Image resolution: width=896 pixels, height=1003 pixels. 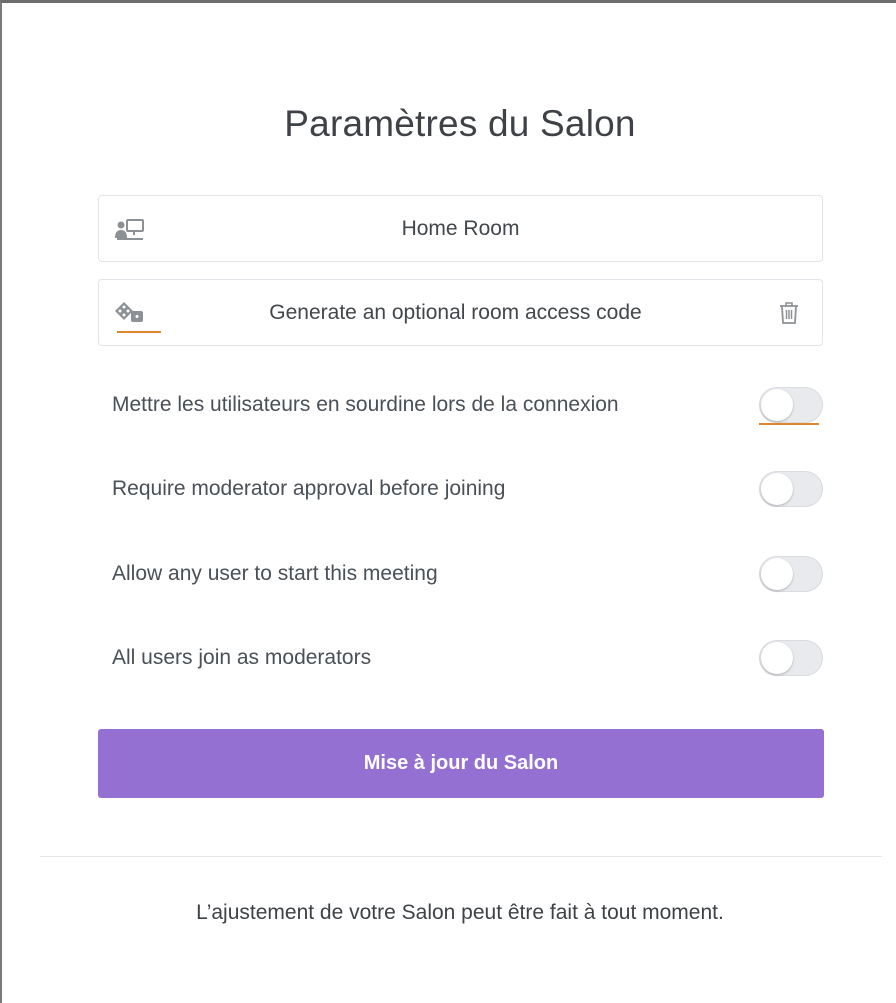 What do you see at coordinates (242, 657) in the screenshot?
I see `setting-label: All users join as moderators` at bounding box center [242, 657].